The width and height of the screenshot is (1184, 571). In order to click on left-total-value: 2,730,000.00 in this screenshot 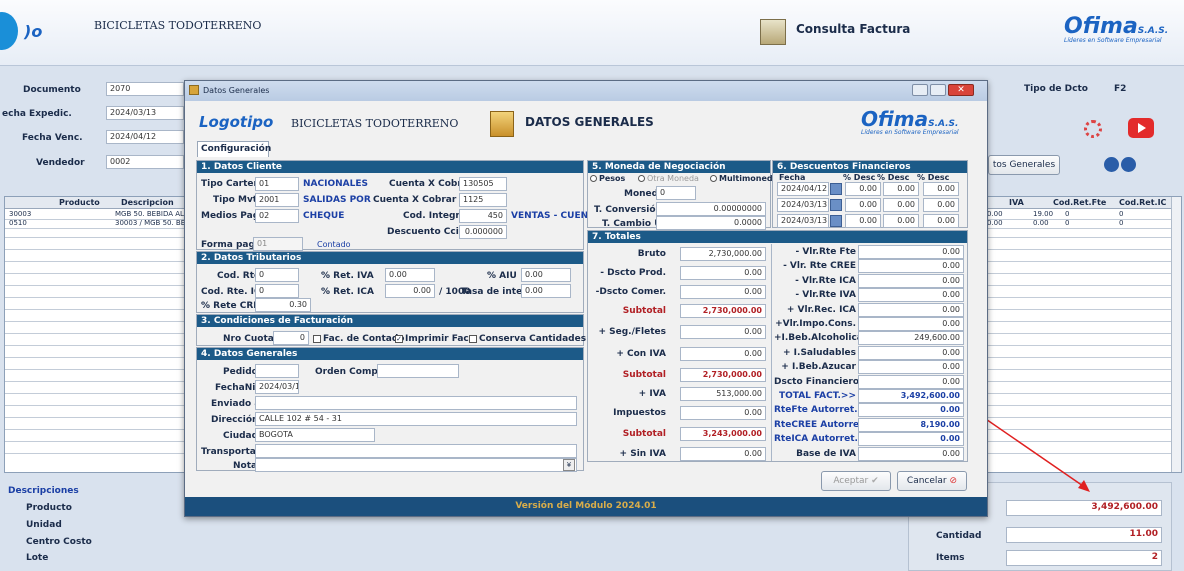, I will do `click(723, 254)`.